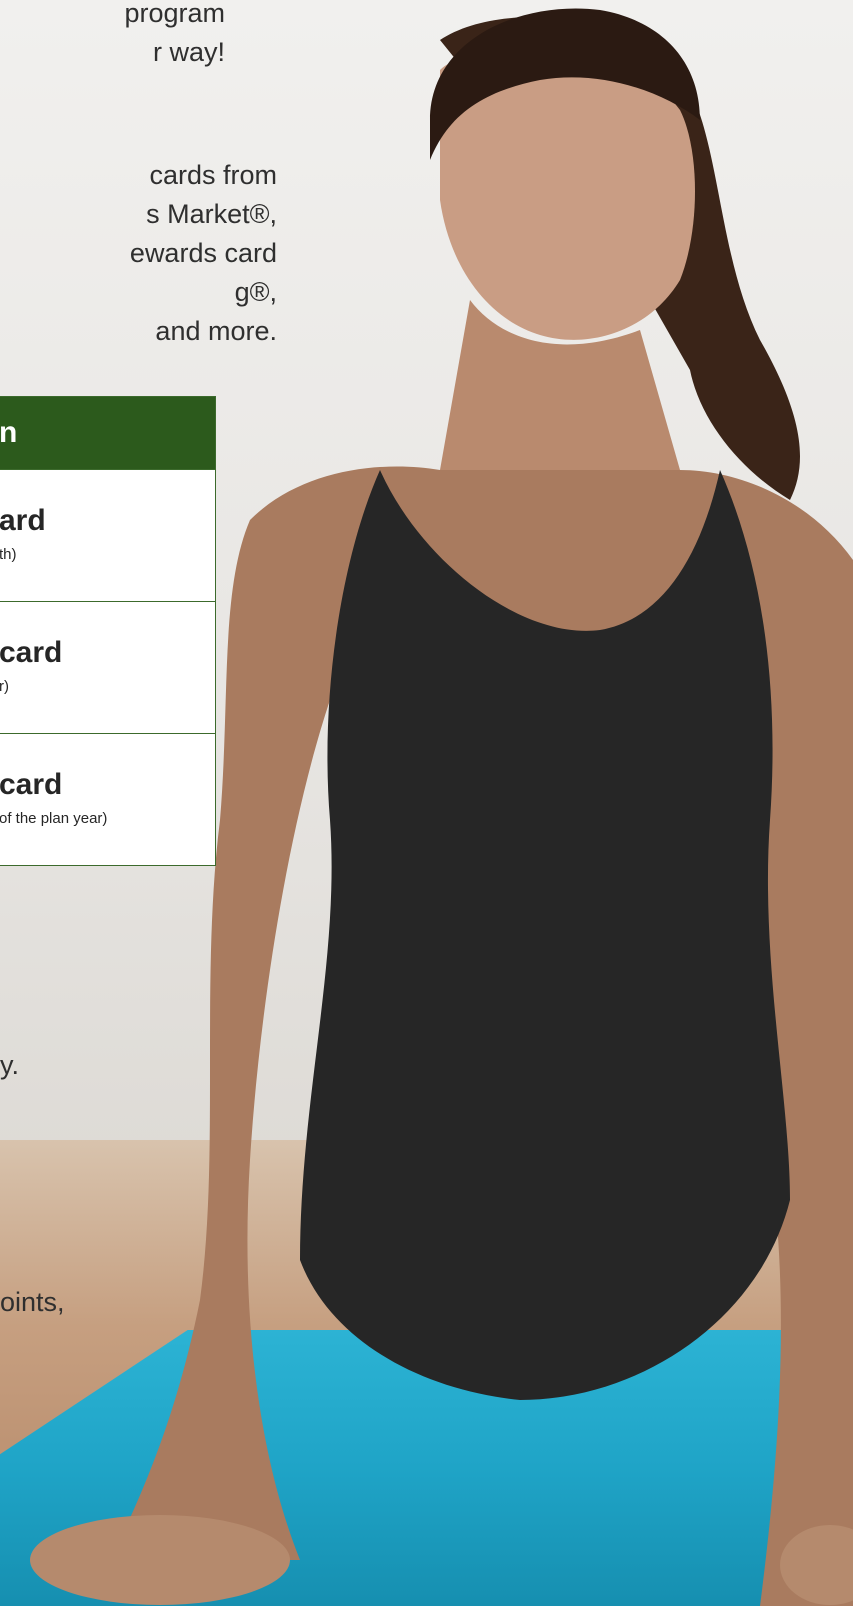 This screenshot has width=853, height=1606. What do you see at coordinates (255, 292) in the screenshot?
I see `cards-line: g®,` at bounding box center [255, 292].